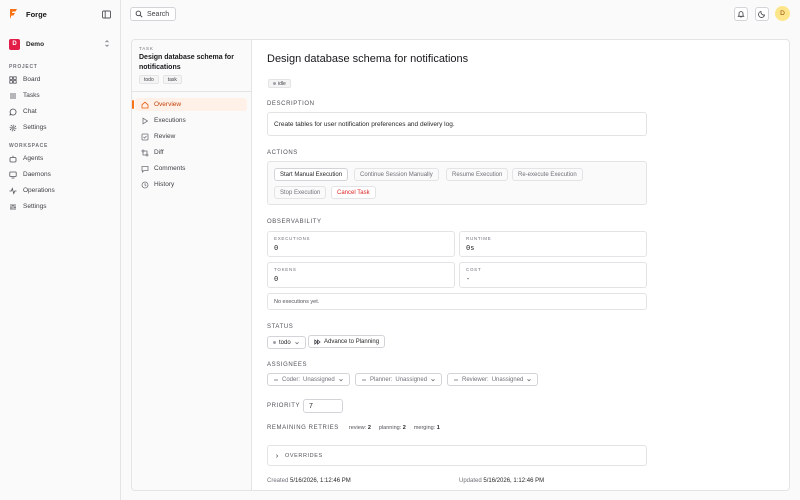 The width and height of the screenshot is (800, 500). What do you see at coordinates (23, 67) in the screenshot?
I see `project-section-title: PROJECT` at bounding box center [23, 67].